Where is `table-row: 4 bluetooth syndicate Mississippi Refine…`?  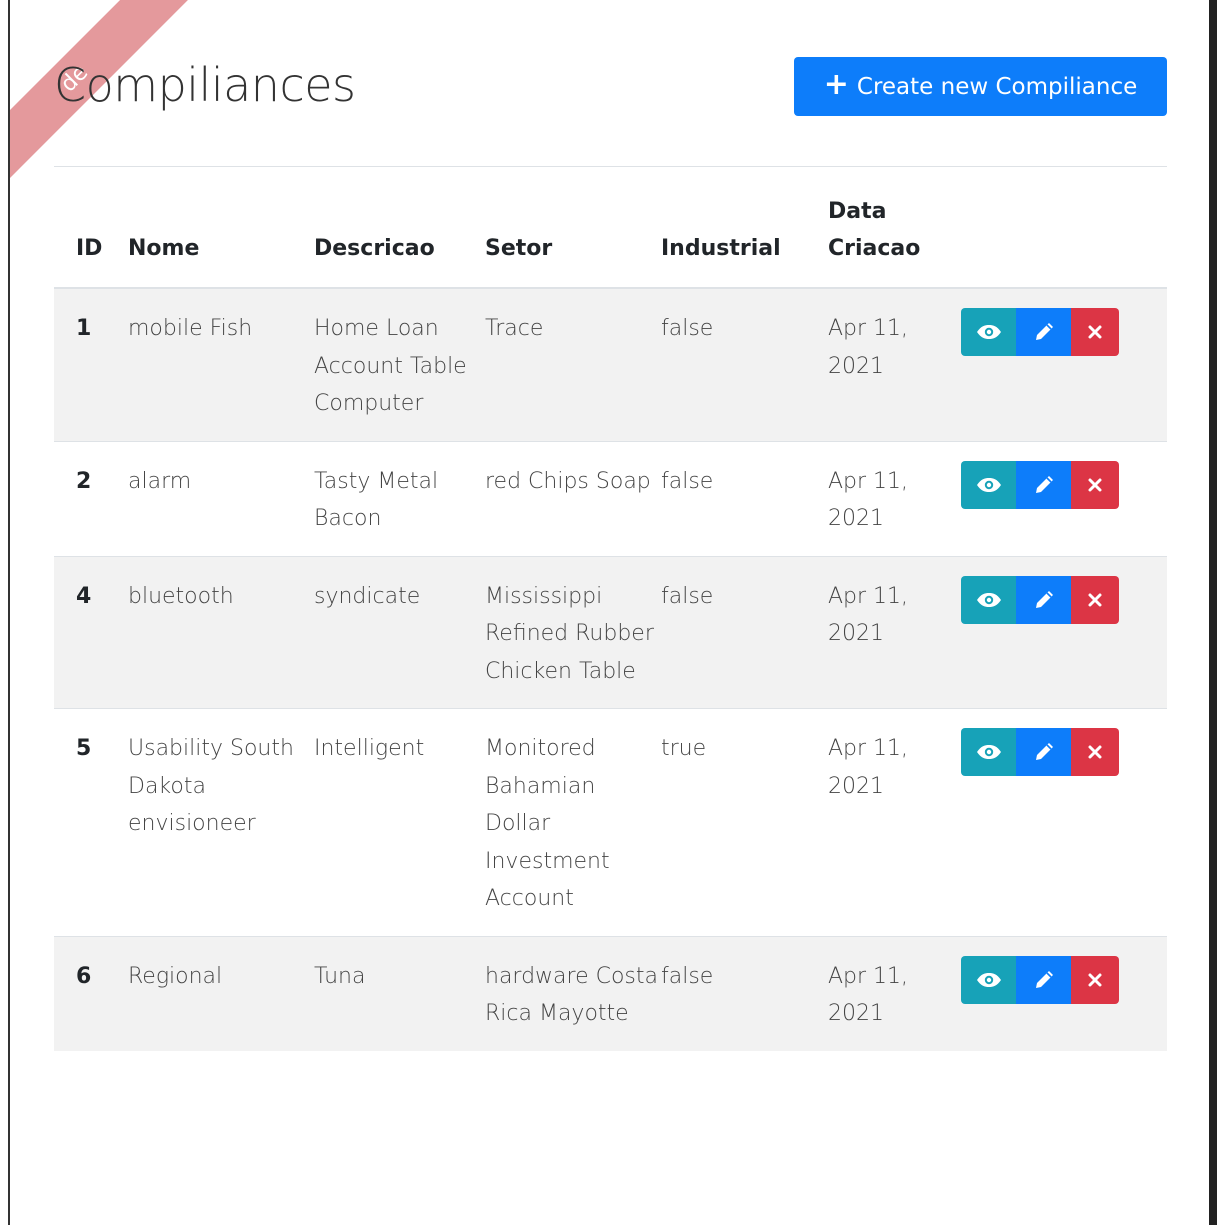
table-row: 4 bluetooth syndicate Mississippi Refine… is located at coordinates (610, 632).